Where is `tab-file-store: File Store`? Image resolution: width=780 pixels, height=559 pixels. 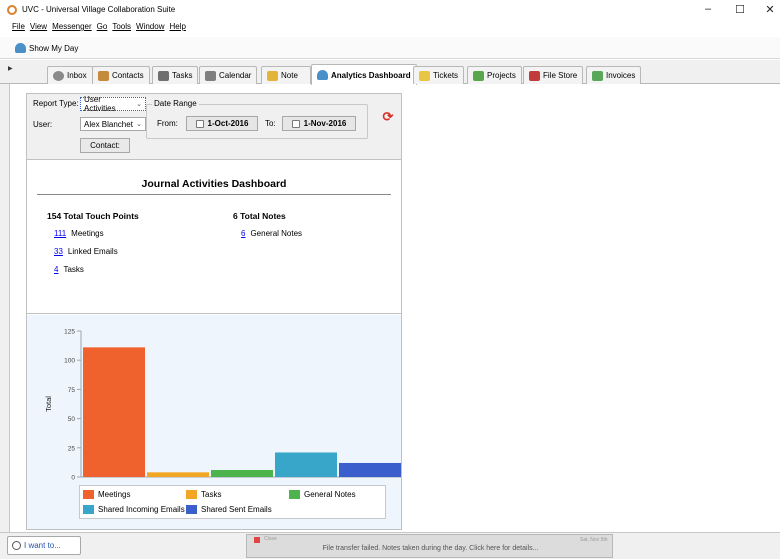
tab-file-store: File Store is located at coordinates (553, 75).